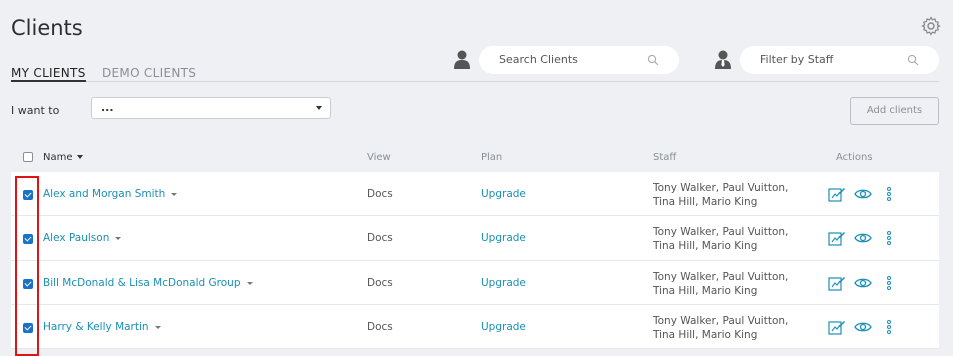 Image resolution: width=953 pixels, height=356 pixels. Describe the element at coordinates (79, 157) in the screenshot. I see `sort-caret-icon` at that location.